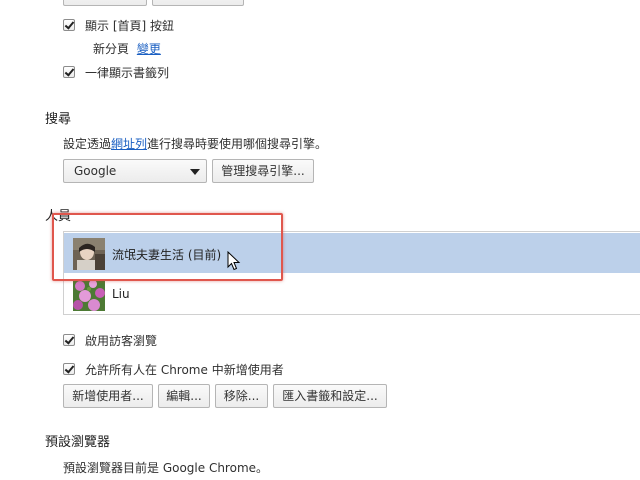 The height and width of the screenshot is (480, 640). I want to click on search-engine-value: Google, so click(95, 171).